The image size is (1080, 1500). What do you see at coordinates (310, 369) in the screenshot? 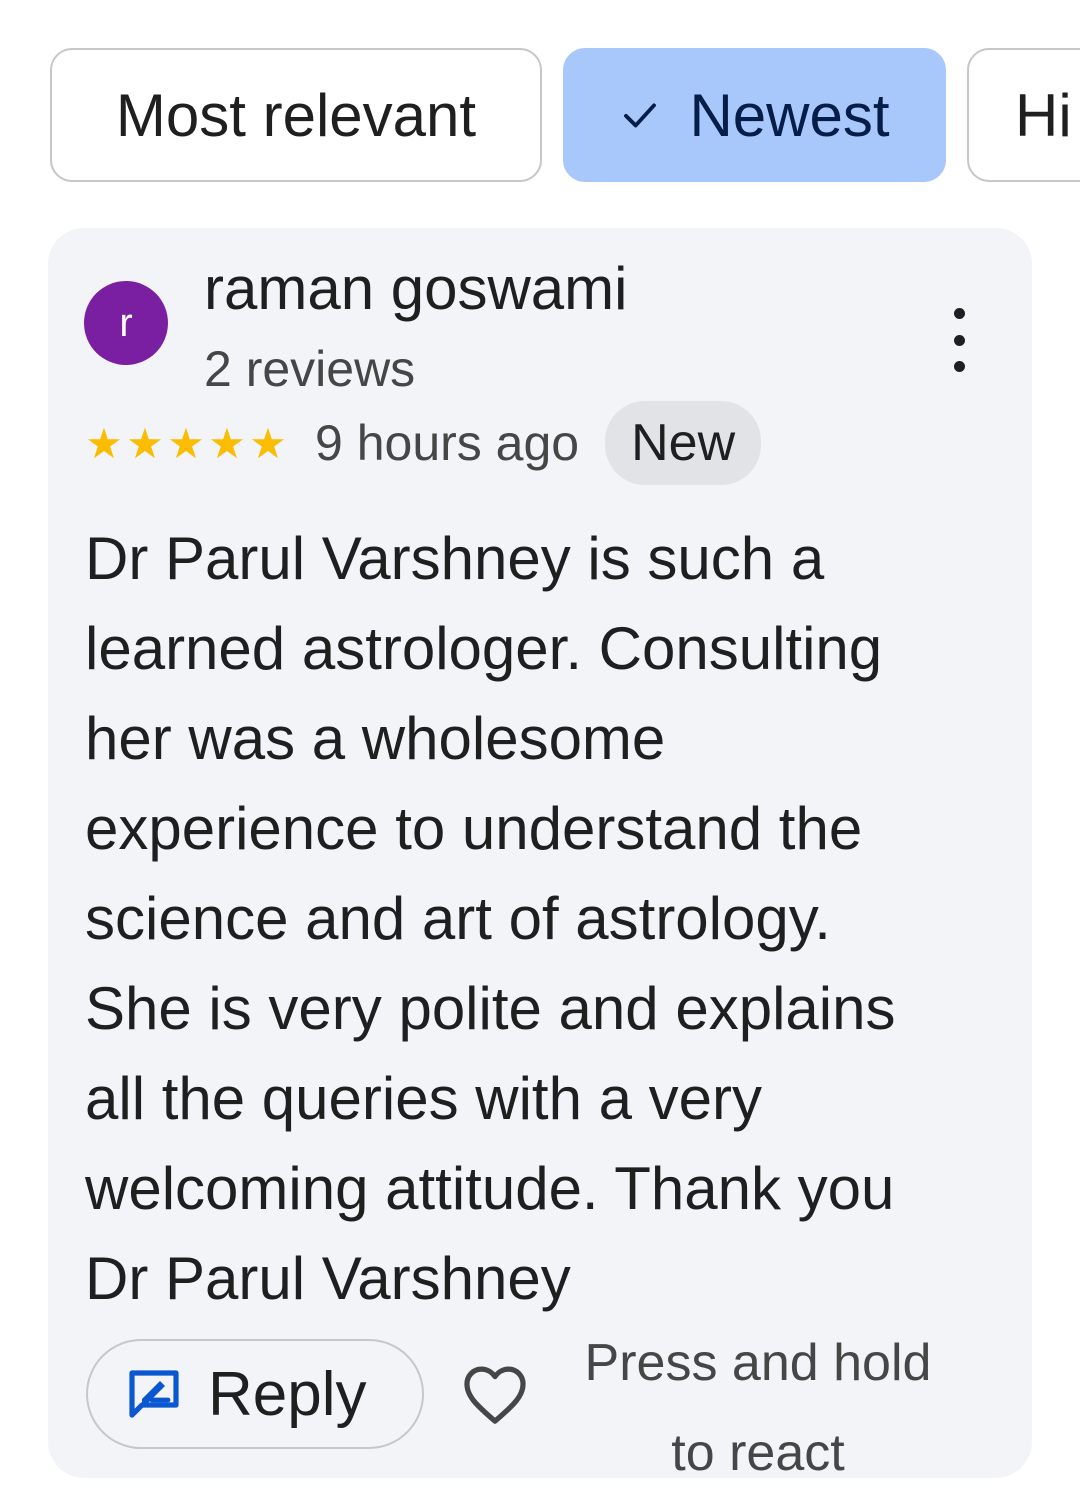
I see `reviewer-review-count: 2 reviews` at bounding box center [310, 369].